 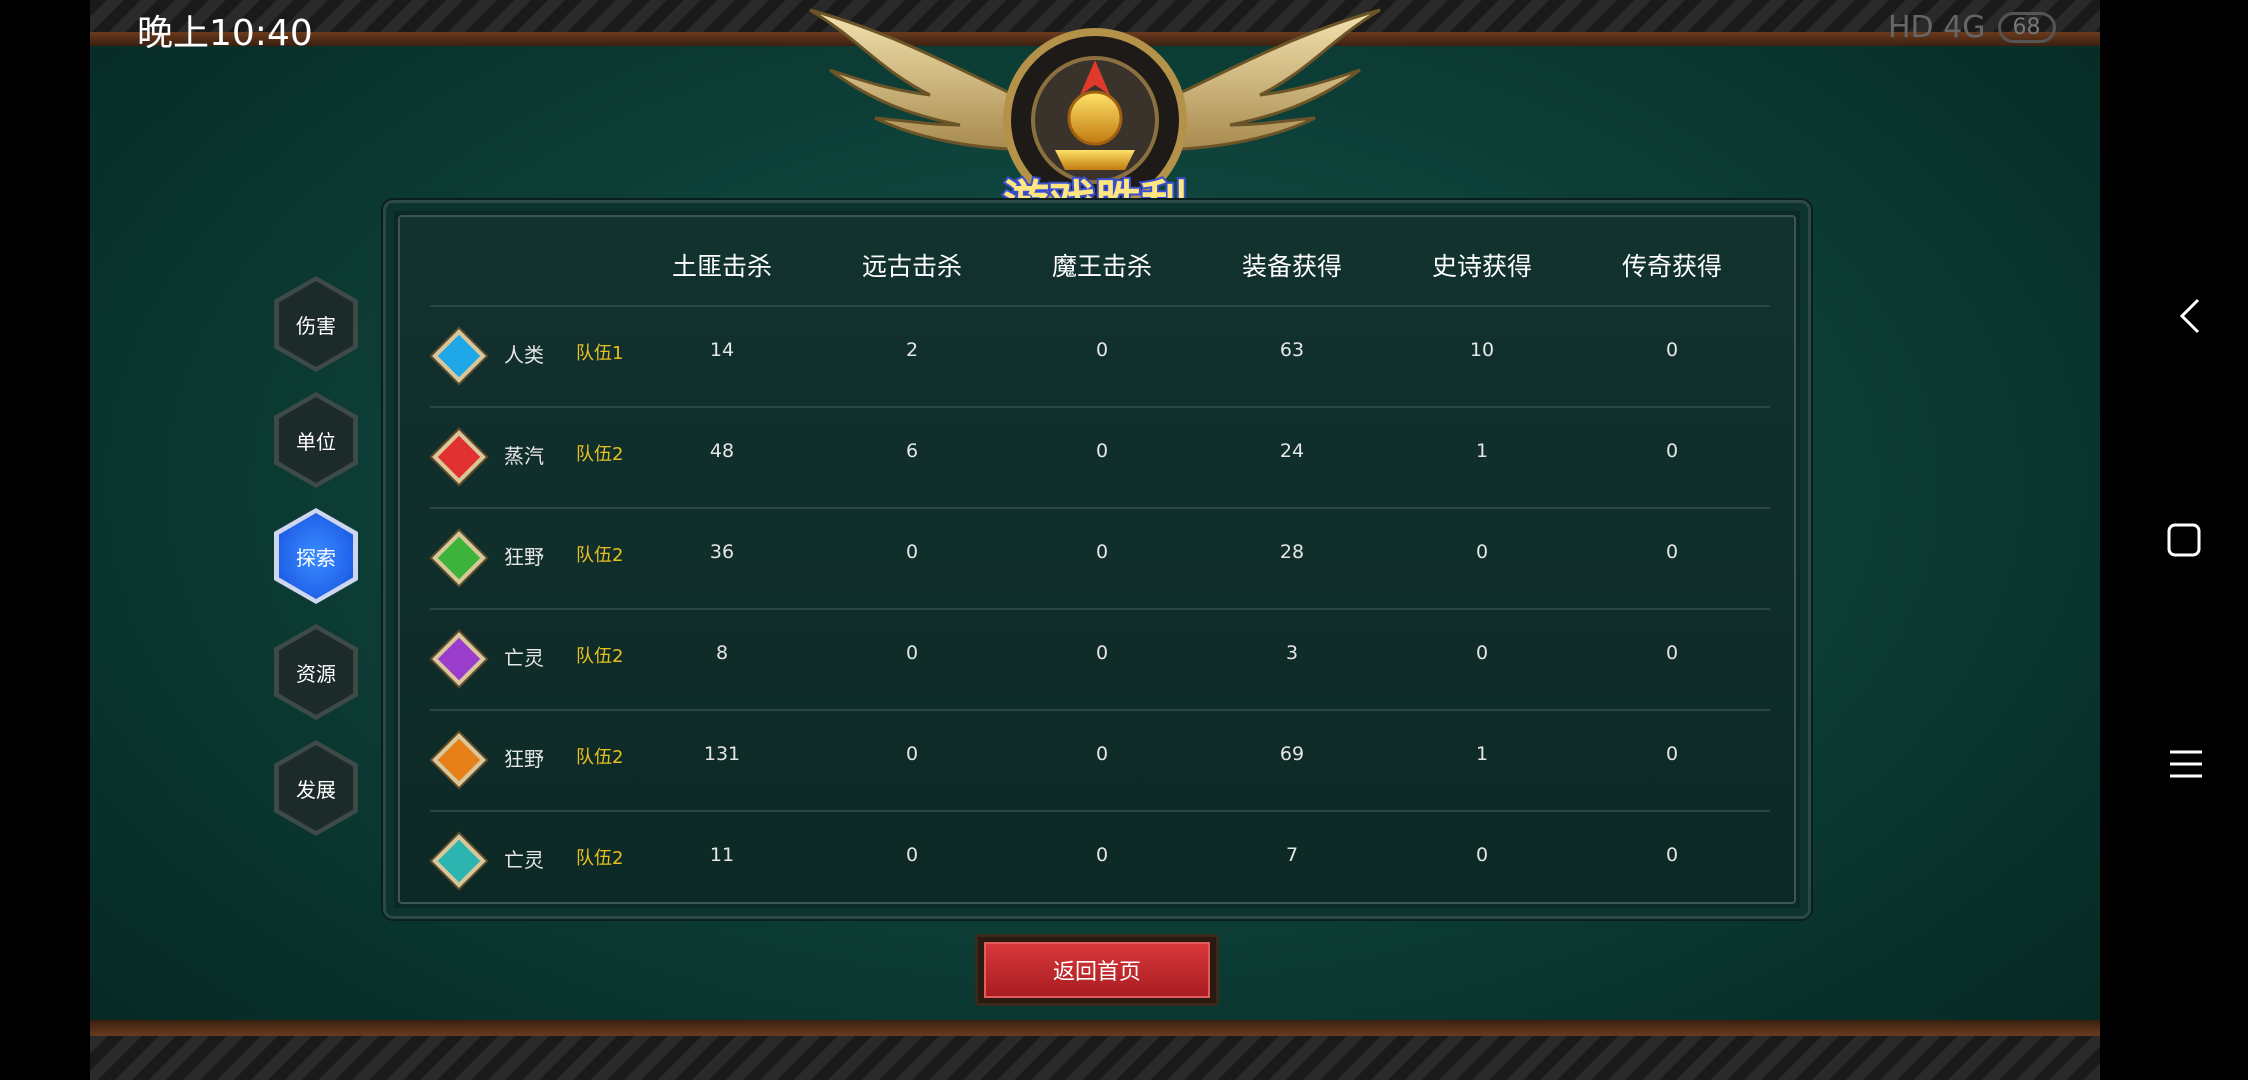 I want to click on stat-cell: 7, so click(x=1292, y=855).